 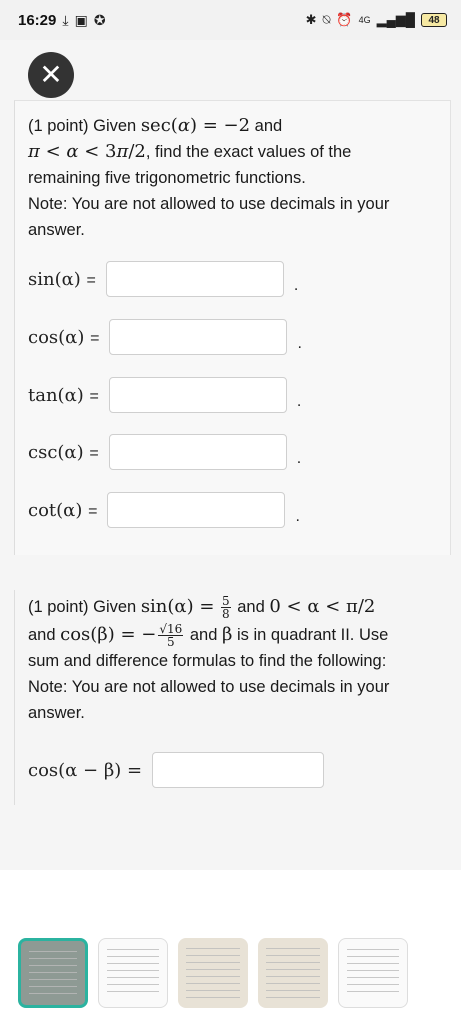 I want to click on download-icon: ⤓, so click(x=65, y=19).